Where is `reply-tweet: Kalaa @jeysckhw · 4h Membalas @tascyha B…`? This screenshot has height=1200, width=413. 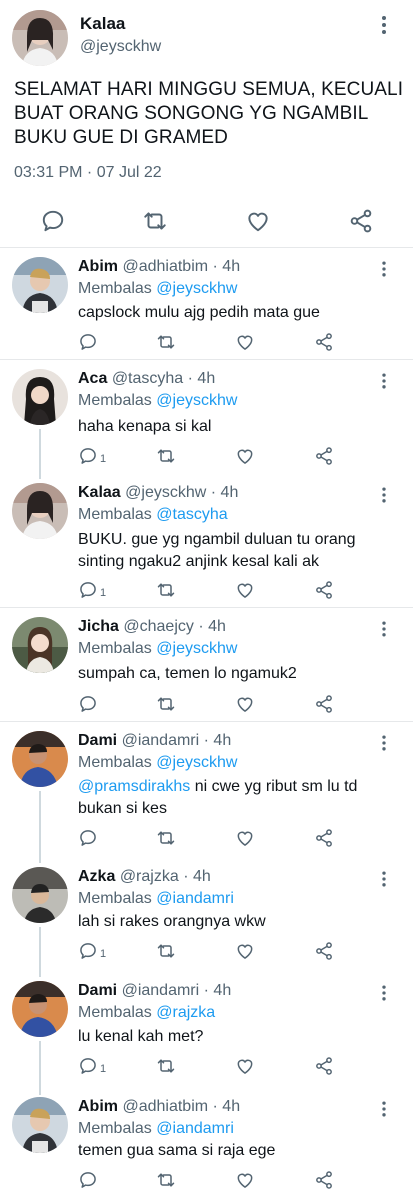 reply-tweet: Kalaa @jeysckhw · 4h Membalas @tascyha B… is located at coordinates (206, 541).